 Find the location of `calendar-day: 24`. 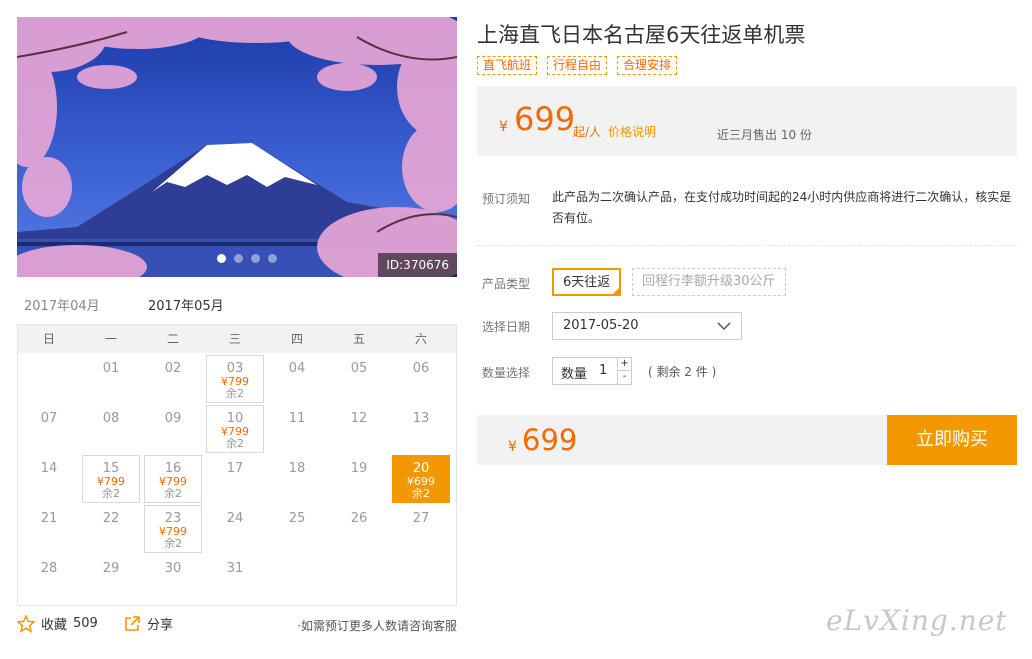

calendar-day: 24 is located at coordinates (235, 529).